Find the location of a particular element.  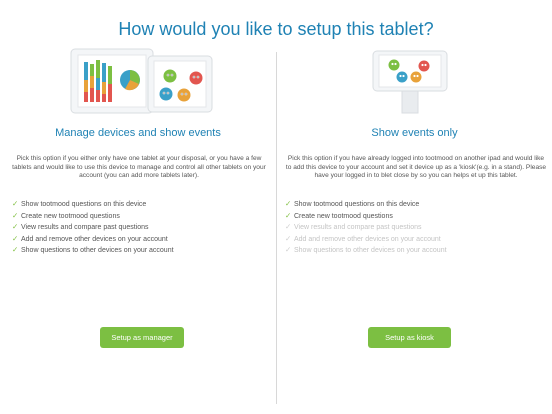

manager-tablets-illustration is located at coordinates (141, 81).